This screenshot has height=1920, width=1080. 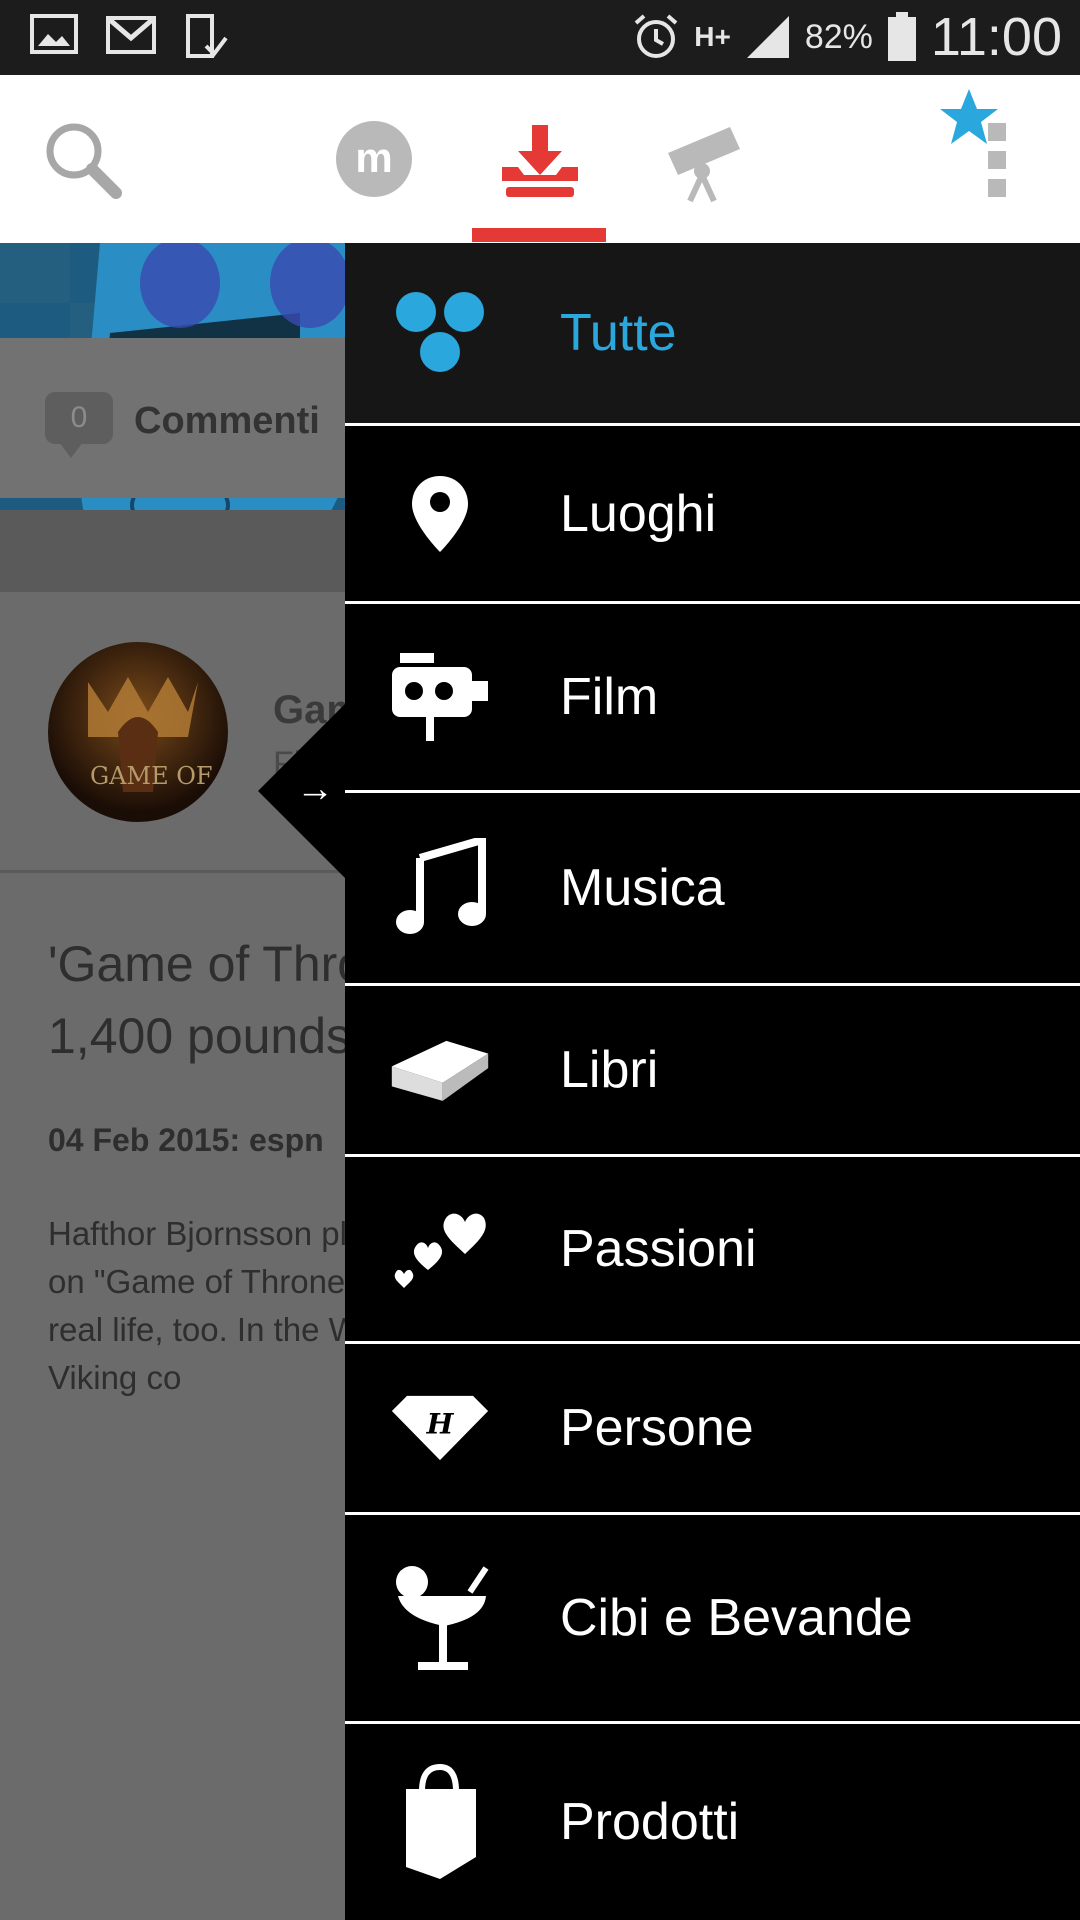 I want to click on search-icon, so click(x=84, y=161).